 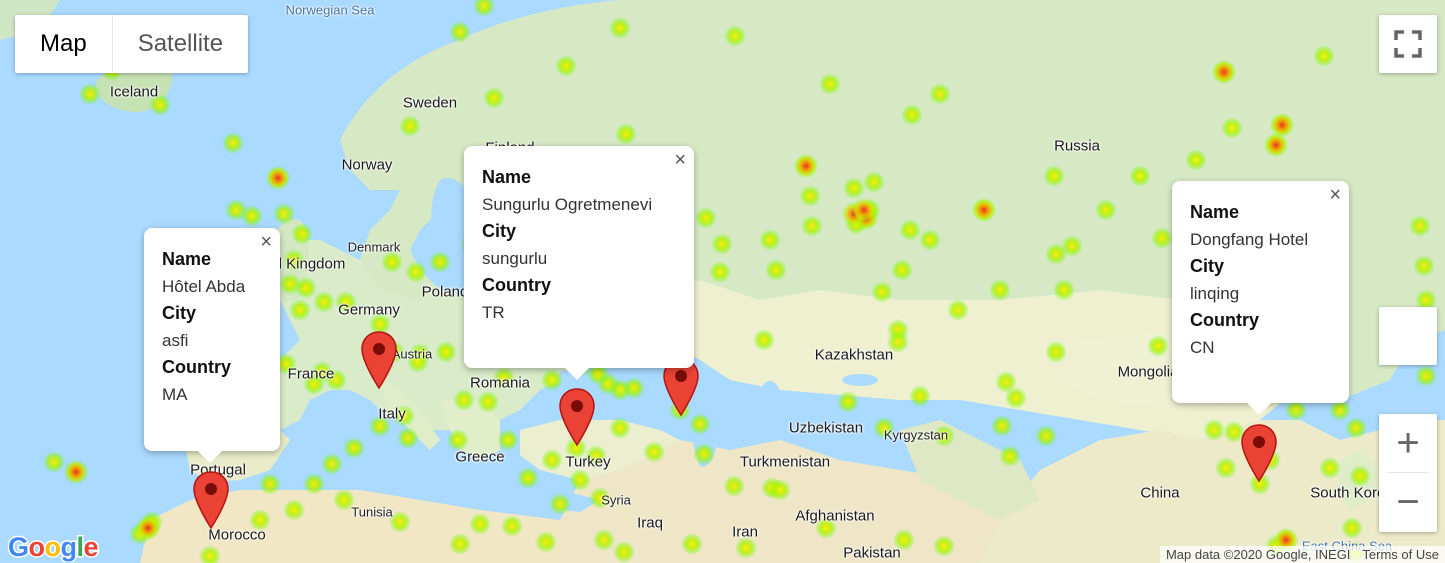 What do you see at coordinates (211, 500) in the screenshot?
I see `marker-pin-hotel-abda` at bounding box center [211, 500].